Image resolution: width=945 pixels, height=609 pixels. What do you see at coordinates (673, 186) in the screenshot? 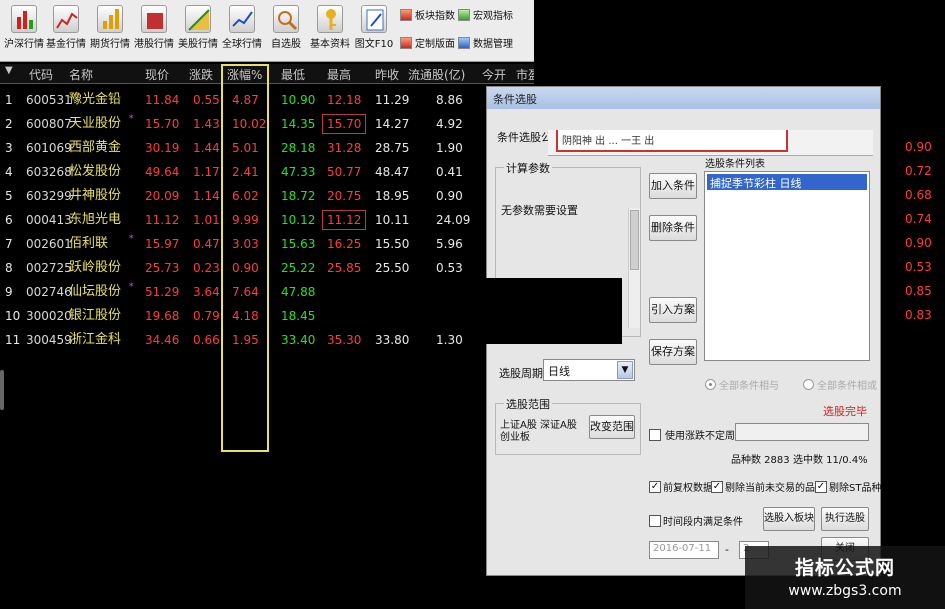
I see `add-condition-button: 加入条件` at bounding box center [673, 186].